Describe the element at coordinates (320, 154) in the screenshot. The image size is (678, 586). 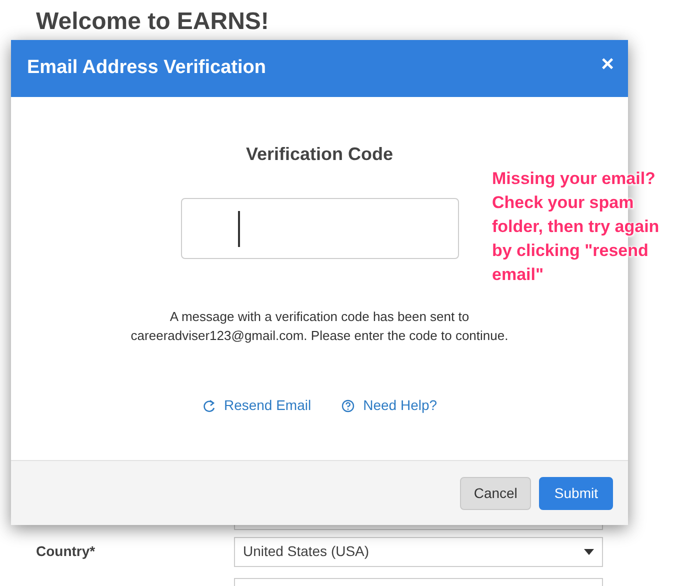
I see `code-label: Verification Code` at that location.